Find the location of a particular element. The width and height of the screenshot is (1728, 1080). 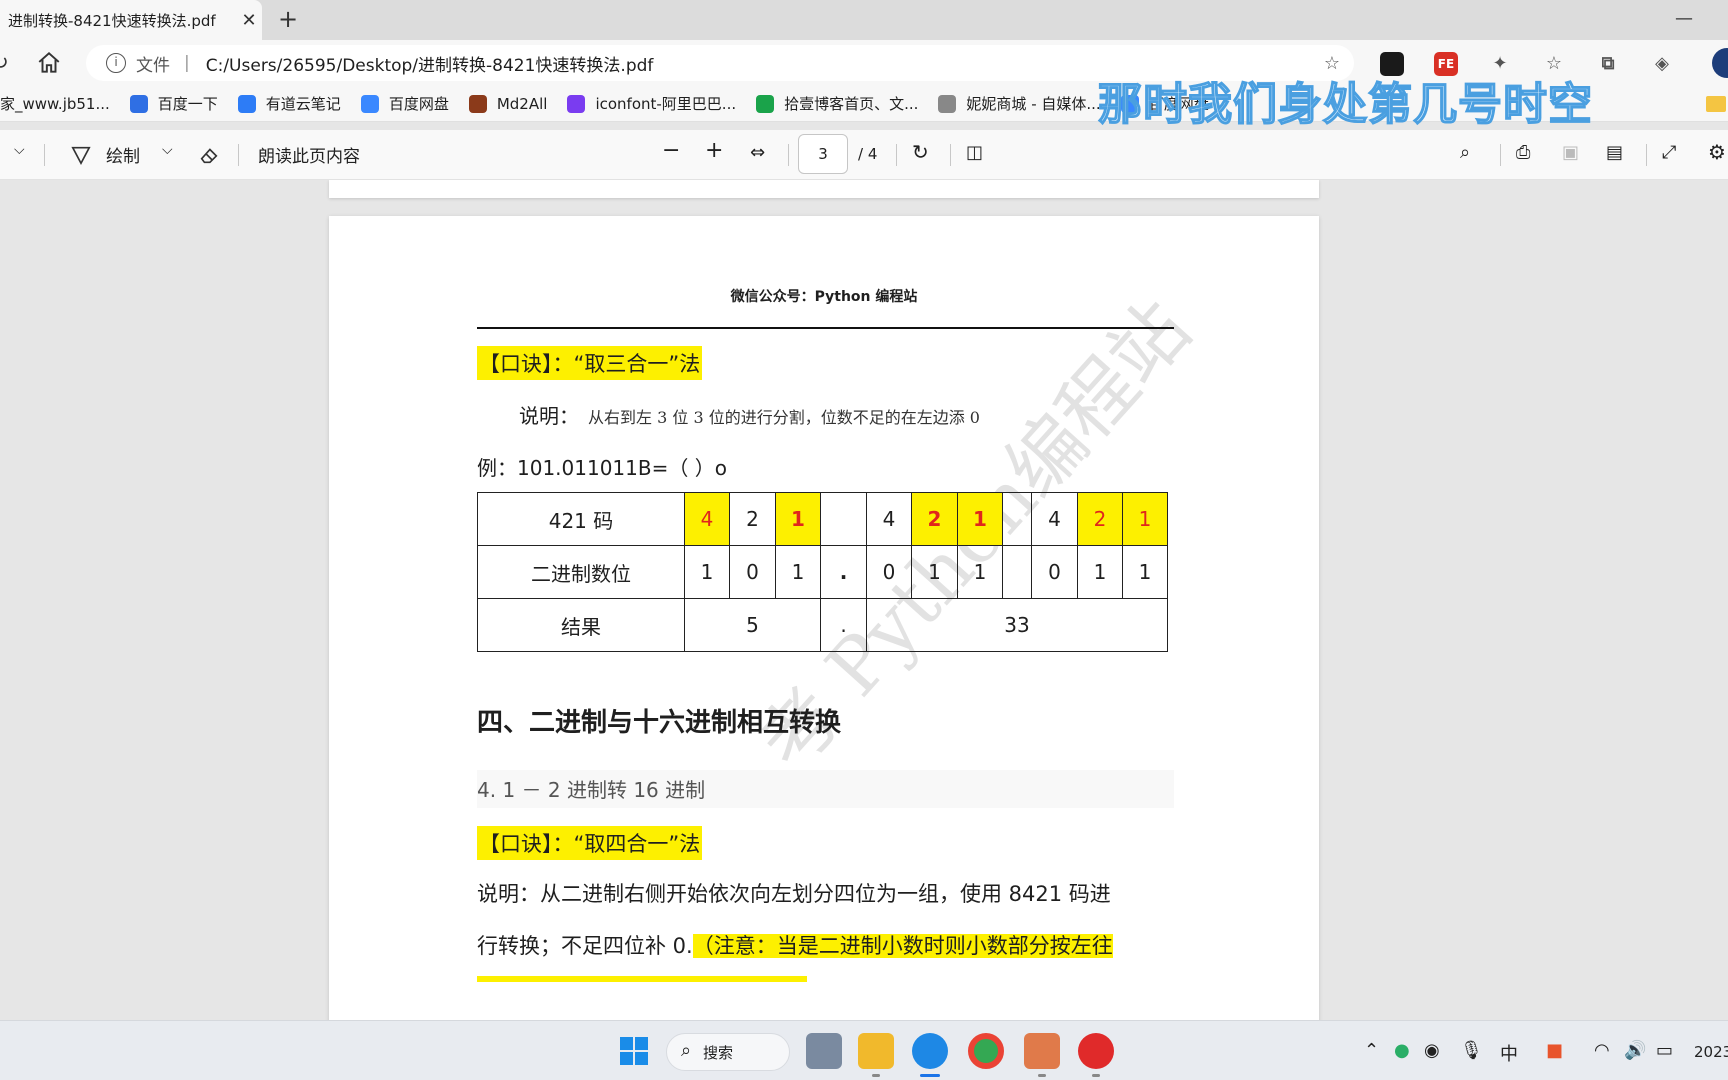

bookmark-item: Md2All is located at coordinates (508, 103).